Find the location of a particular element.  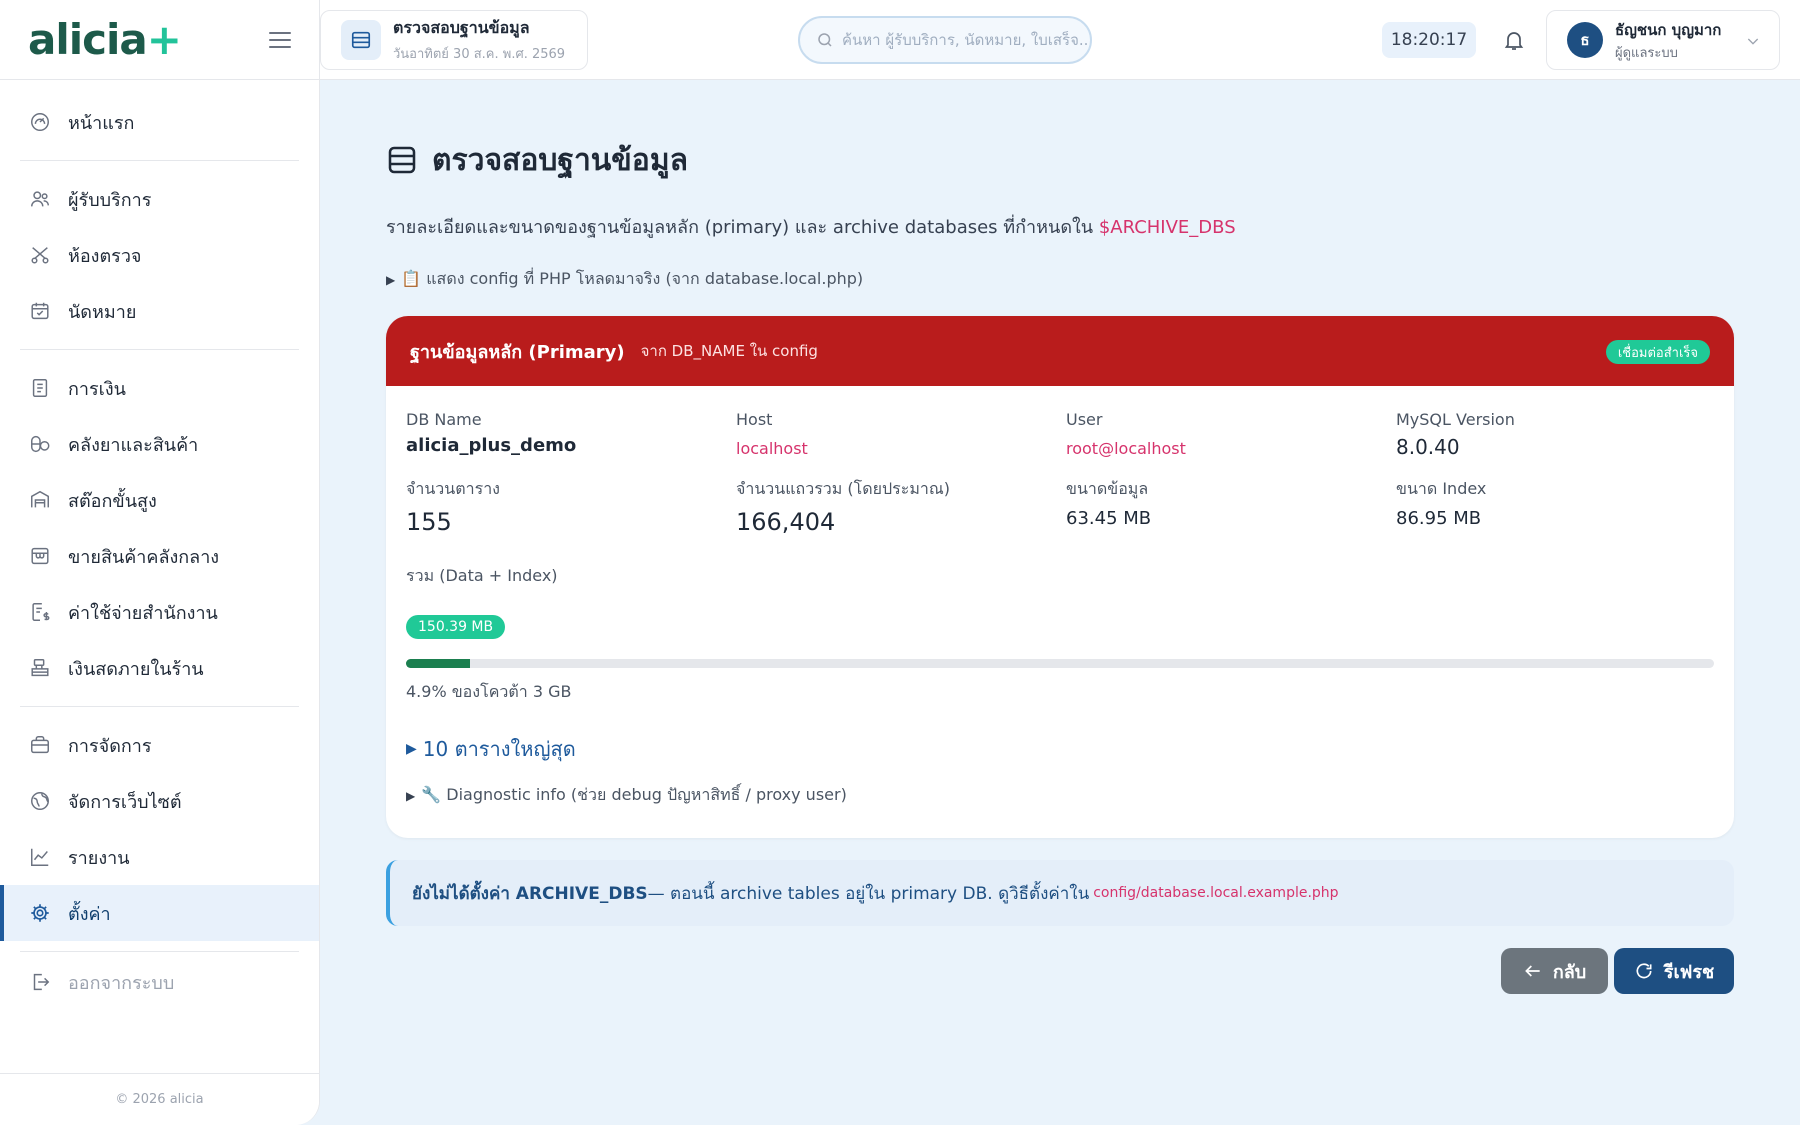

sidebar-item-office-expense: ค่าใช้จ่ายสำนักงาน is located at coordinates (159, 612).